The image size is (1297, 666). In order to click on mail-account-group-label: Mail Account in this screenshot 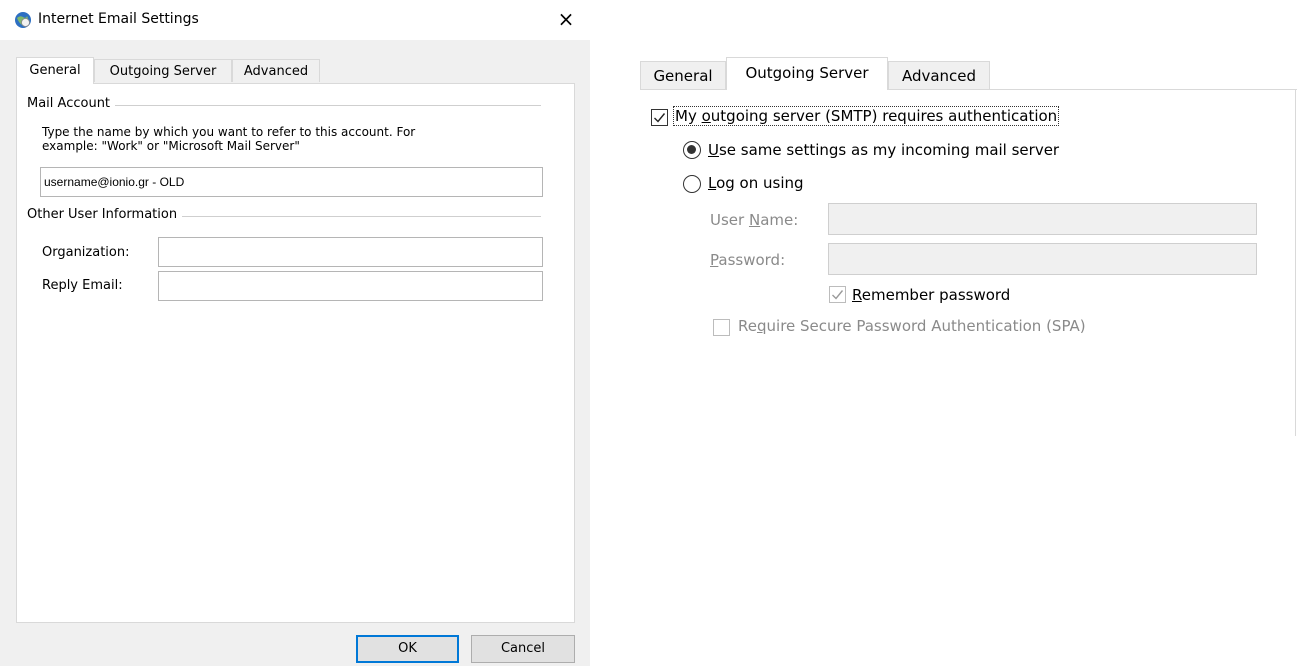, I will do `click(71, 103)`.